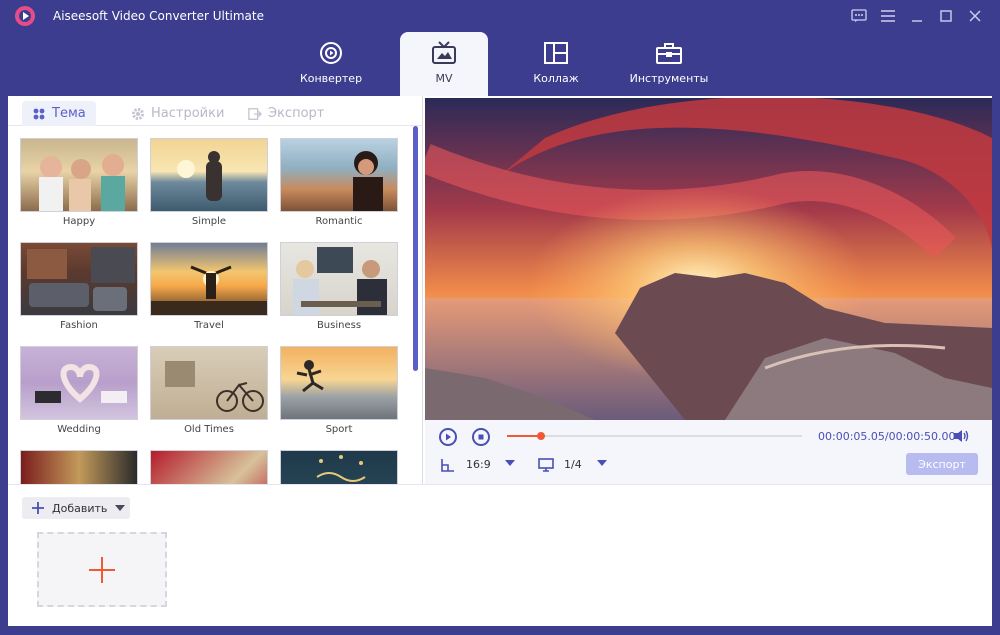 The height and width of the screenshot is (635, 1000). I want to click on theme-label: Romantic, so click(339, 221).